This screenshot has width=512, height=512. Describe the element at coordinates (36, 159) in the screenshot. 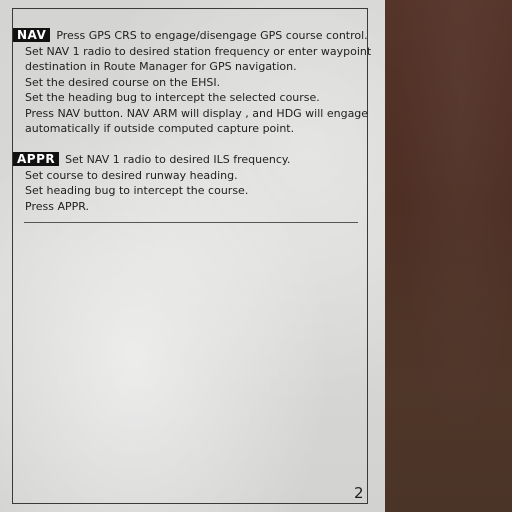

I see `appr-badge: APPR` at that location.